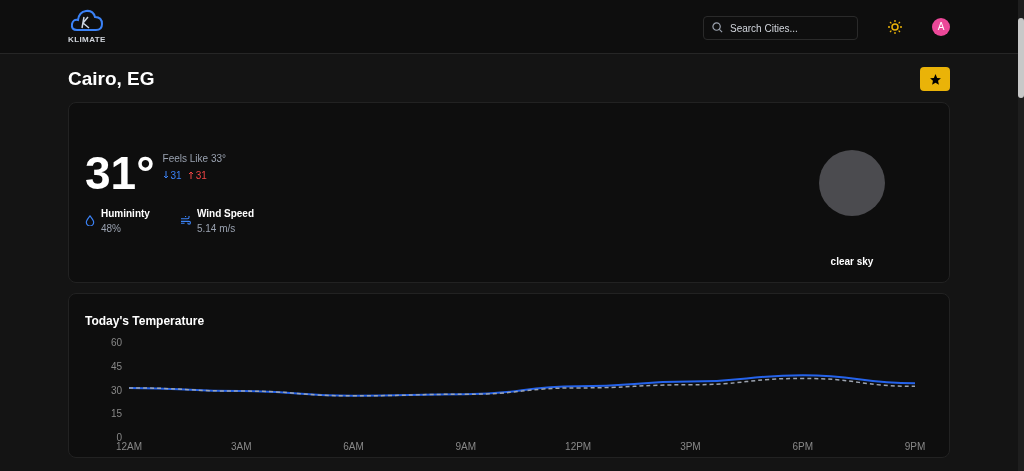 This screenshot has width=1024, height=471. I want to click on star-icon, so click(935, 79).